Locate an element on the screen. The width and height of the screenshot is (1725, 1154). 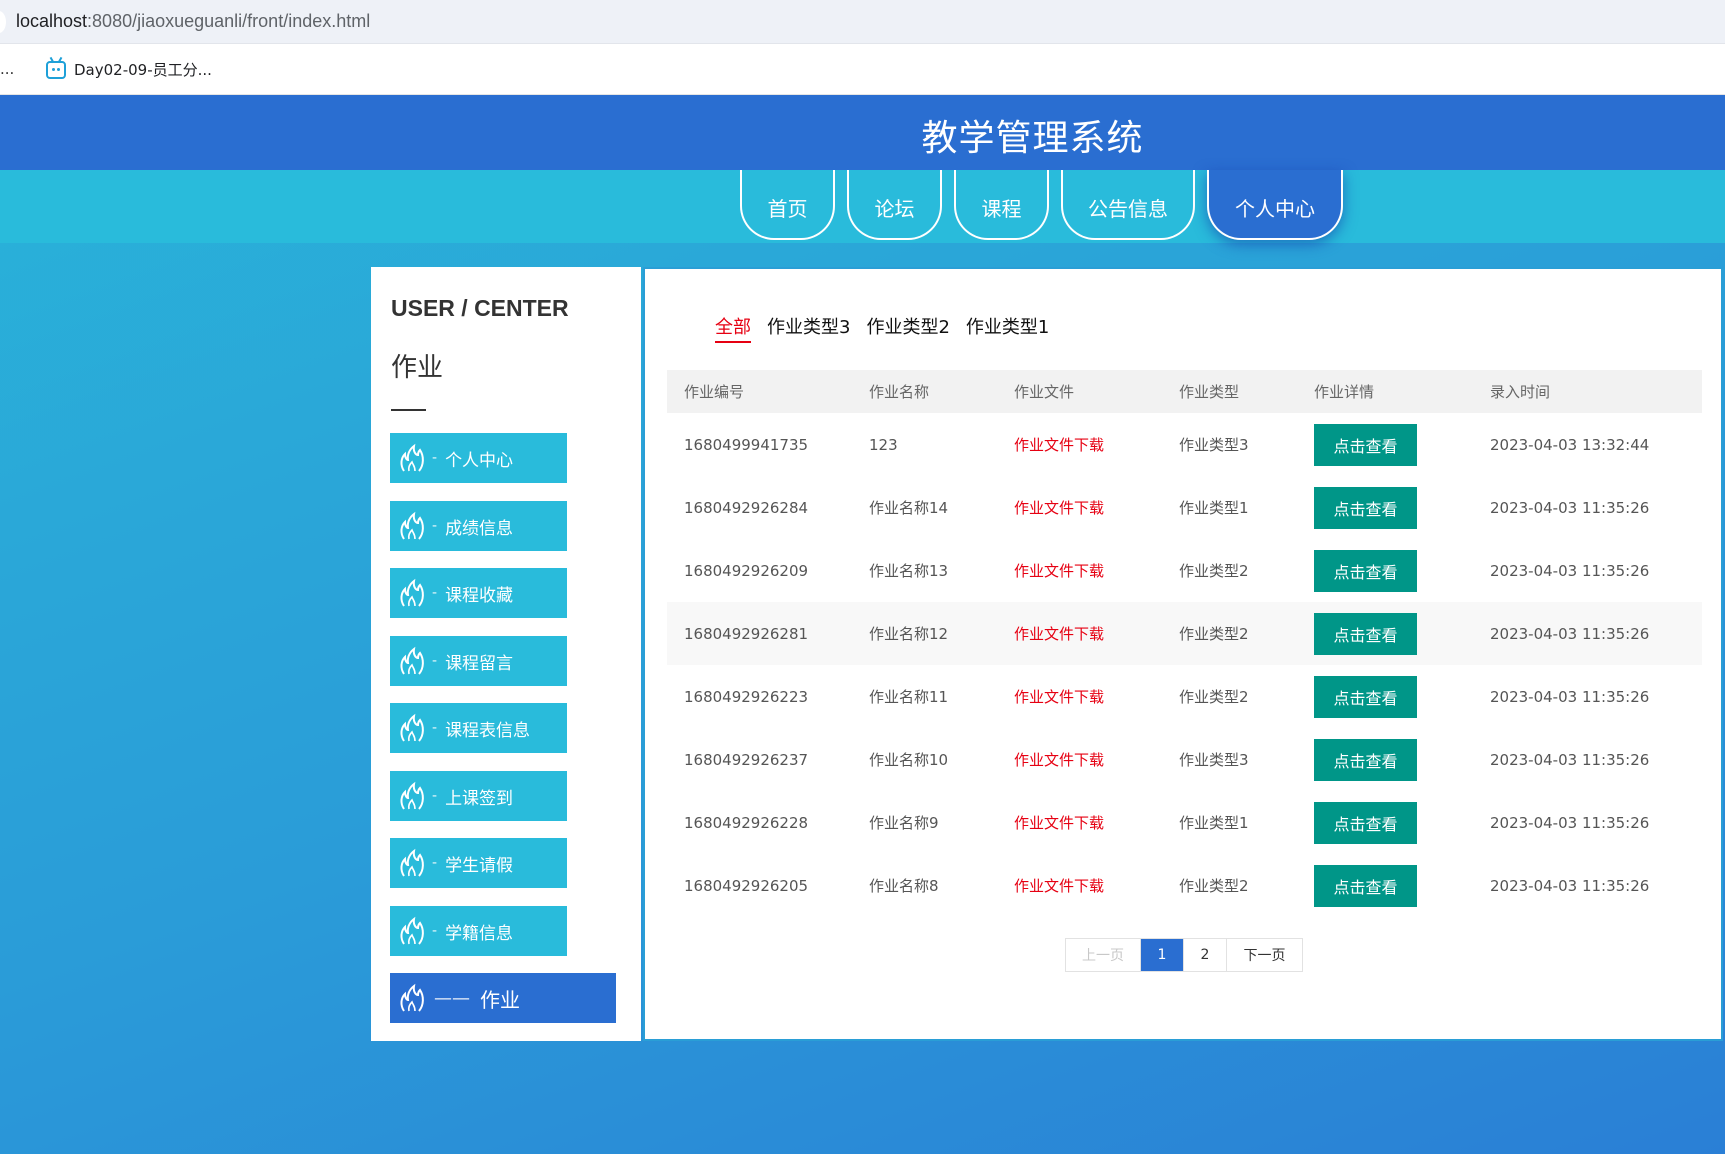
cell-id: 1680499941735 is located at coordinates (746, 444).